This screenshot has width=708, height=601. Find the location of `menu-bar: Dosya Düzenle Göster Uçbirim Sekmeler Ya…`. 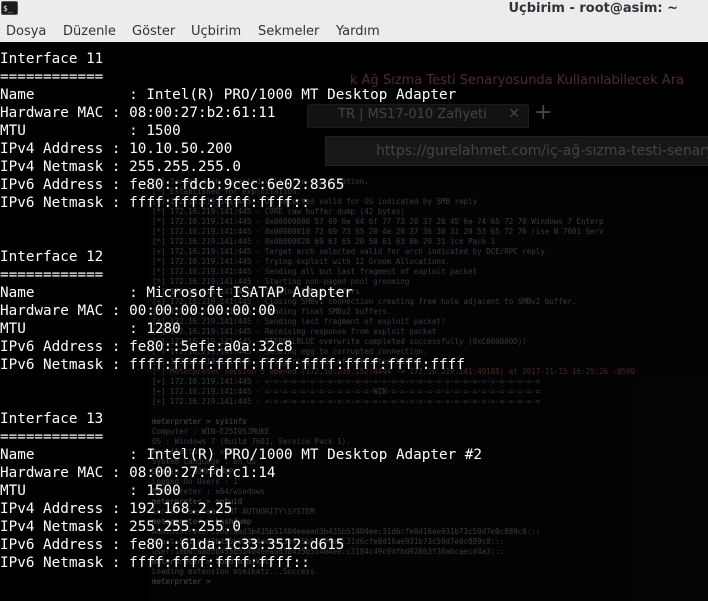

menu-bar: Dosya Düzenle Göster Uçbirim Sekmeler Ya… is located at coordinates (354, 31).